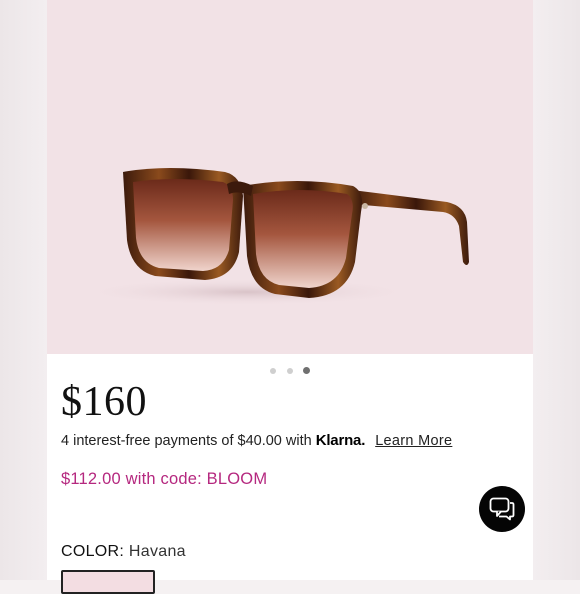 This screenshot has width=580, height=594. I want to click on right-margin, so click(556, 290).